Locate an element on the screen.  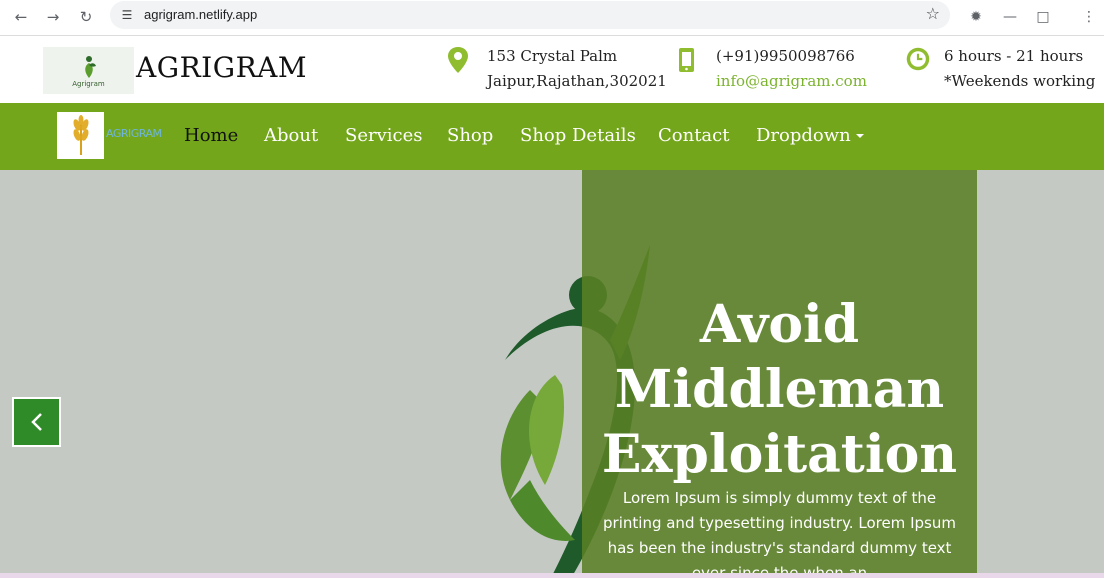
nav-shop-details: Shop Details is located at coordinates (578, 135).